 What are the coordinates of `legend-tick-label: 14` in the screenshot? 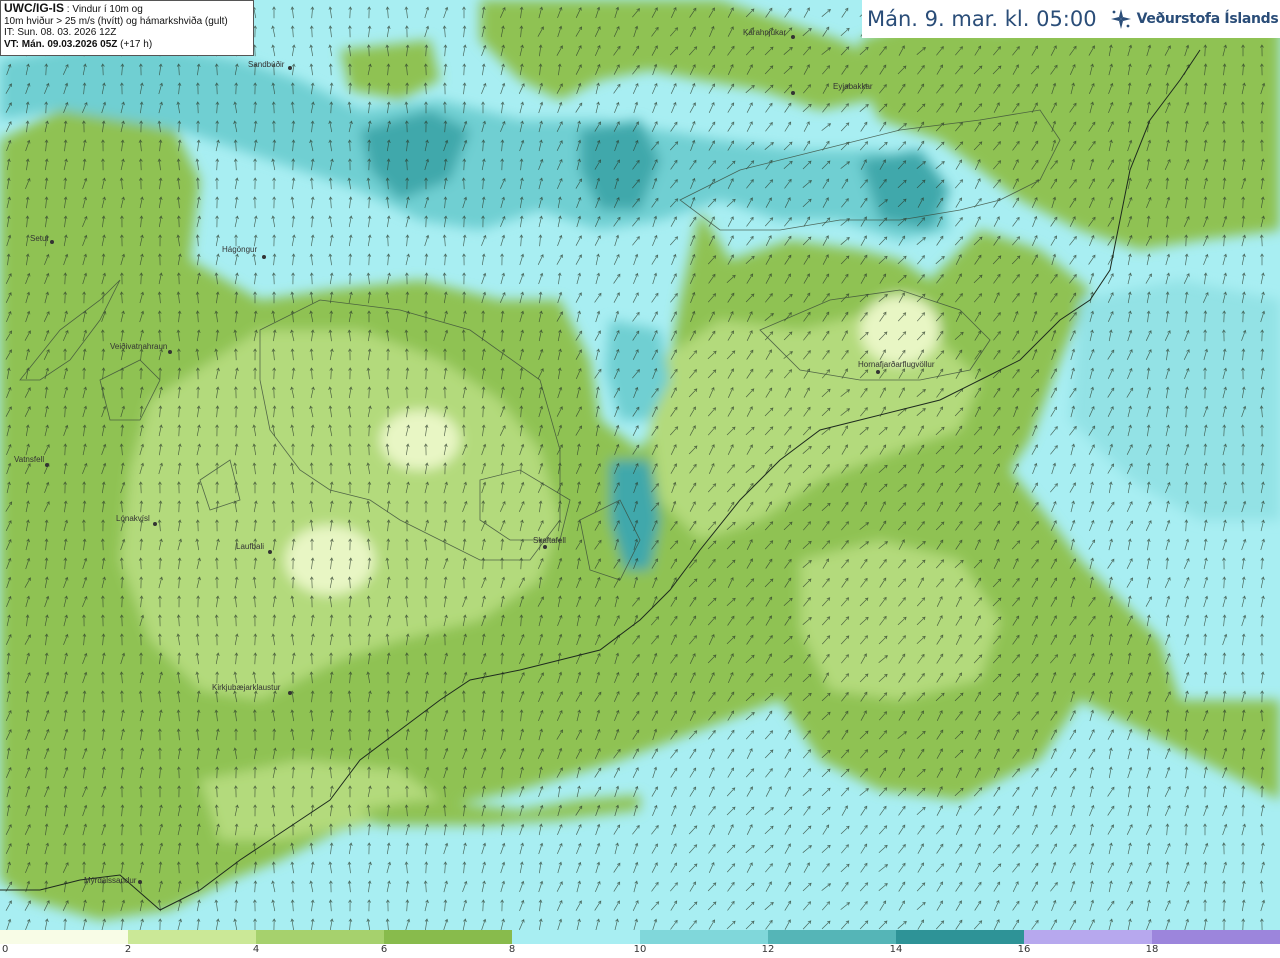 It's located at (896, 949).